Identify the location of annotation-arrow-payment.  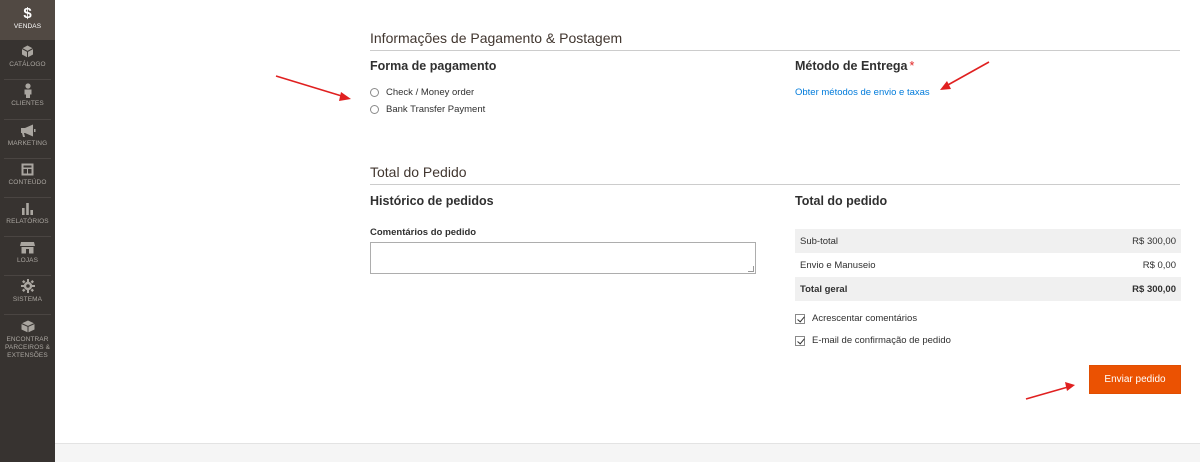
(313, 88).